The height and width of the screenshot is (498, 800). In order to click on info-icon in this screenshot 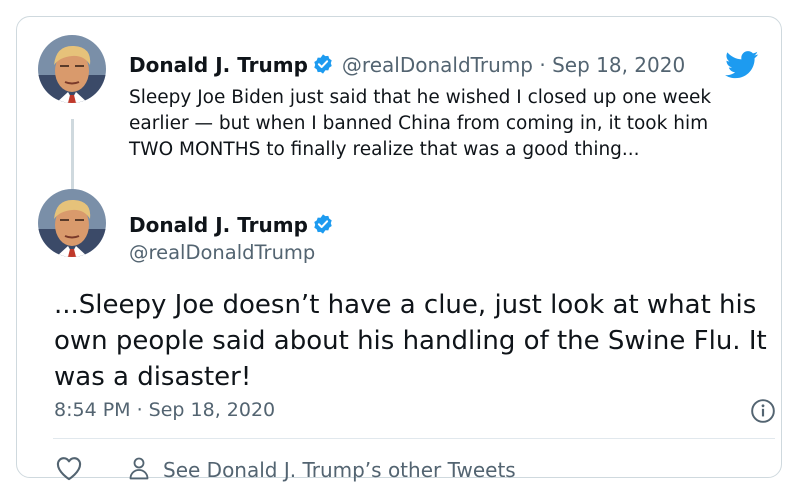, I will do `click(763, 413)`.